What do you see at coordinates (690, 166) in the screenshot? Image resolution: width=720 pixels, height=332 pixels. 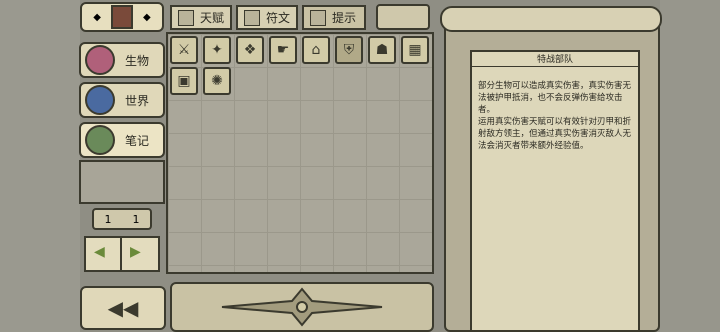 I see `right-background` at bounding box center [690, 166].